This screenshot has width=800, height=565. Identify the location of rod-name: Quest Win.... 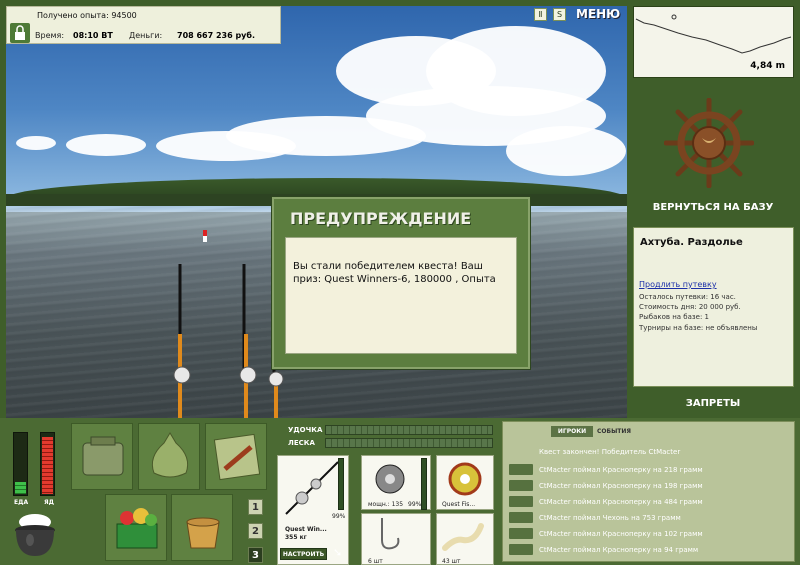
(306, 529).